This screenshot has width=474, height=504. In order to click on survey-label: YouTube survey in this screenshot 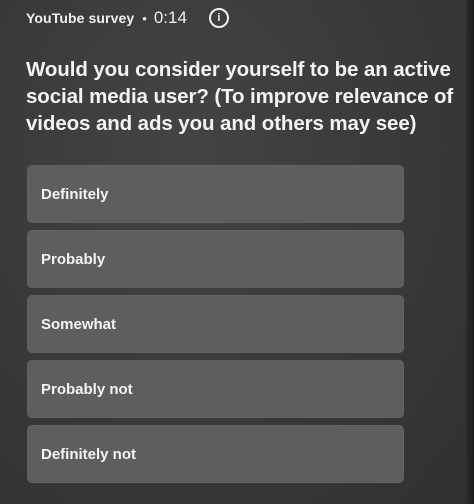, I will do `click(80, 18)`.